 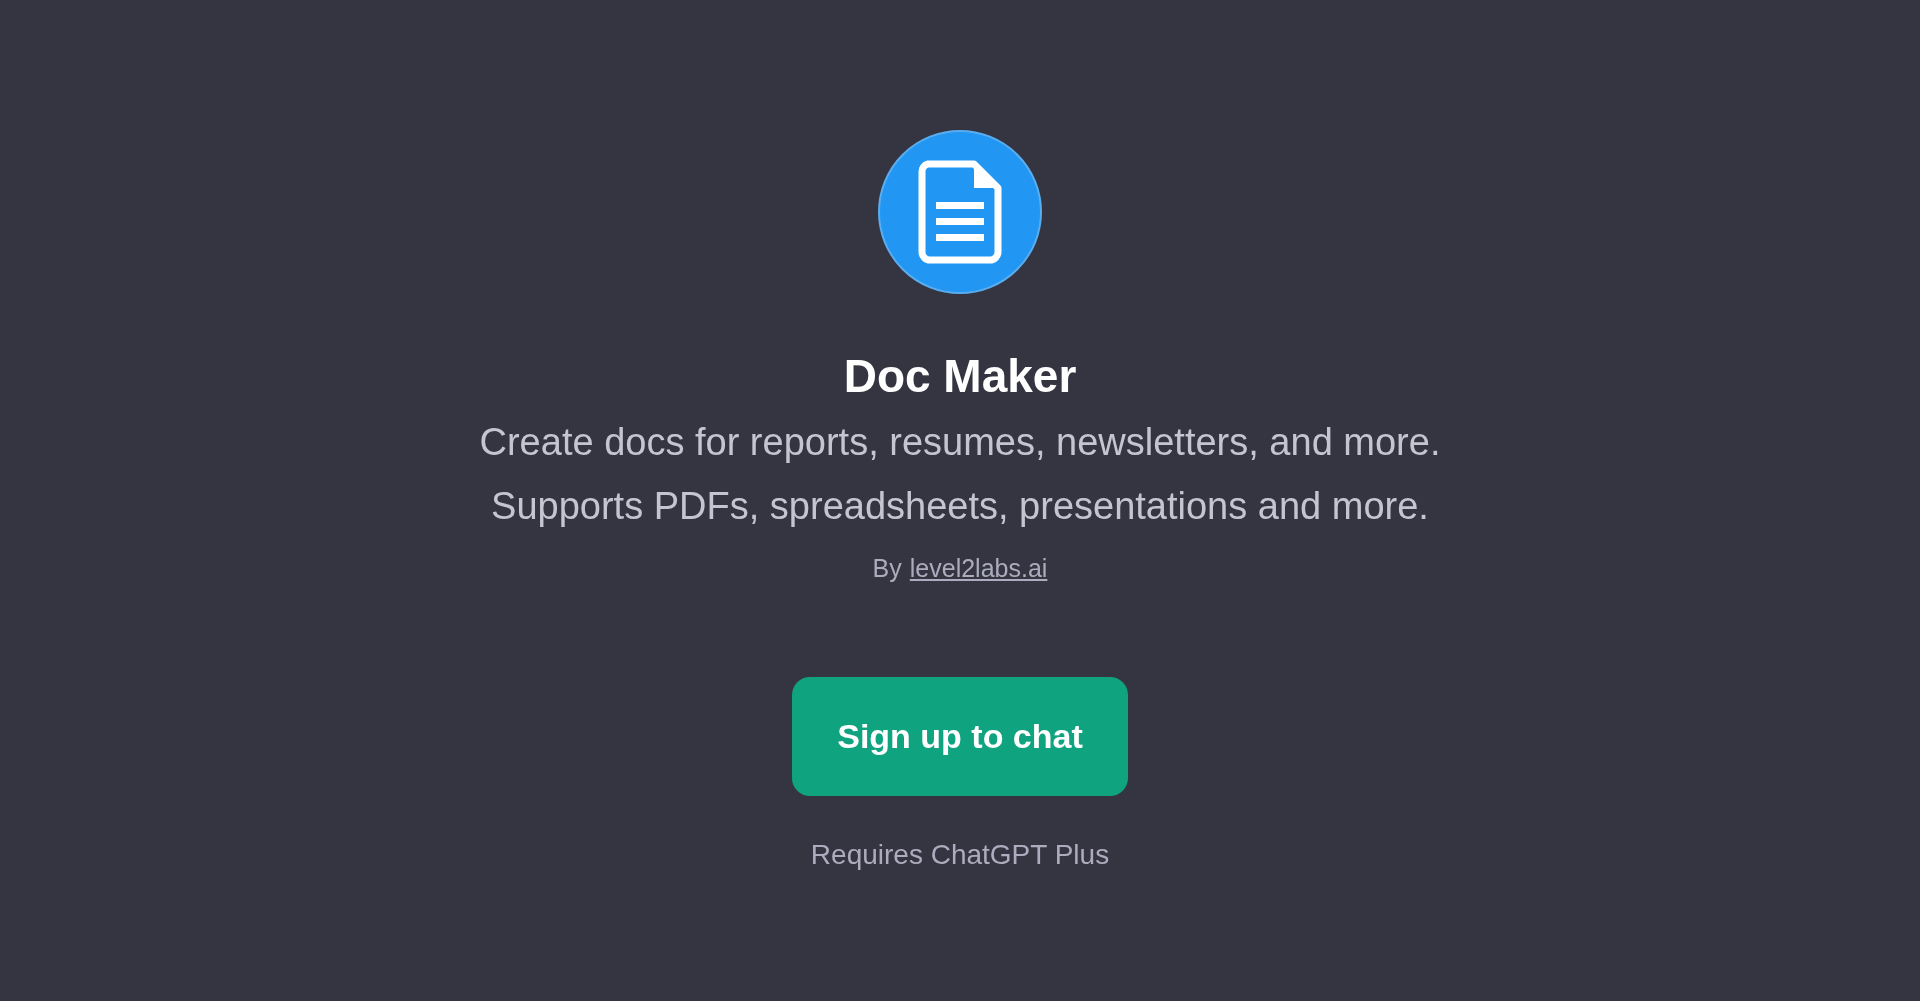 I want to click on gpt-title: Doc Maker, so click(x=960, y=376).